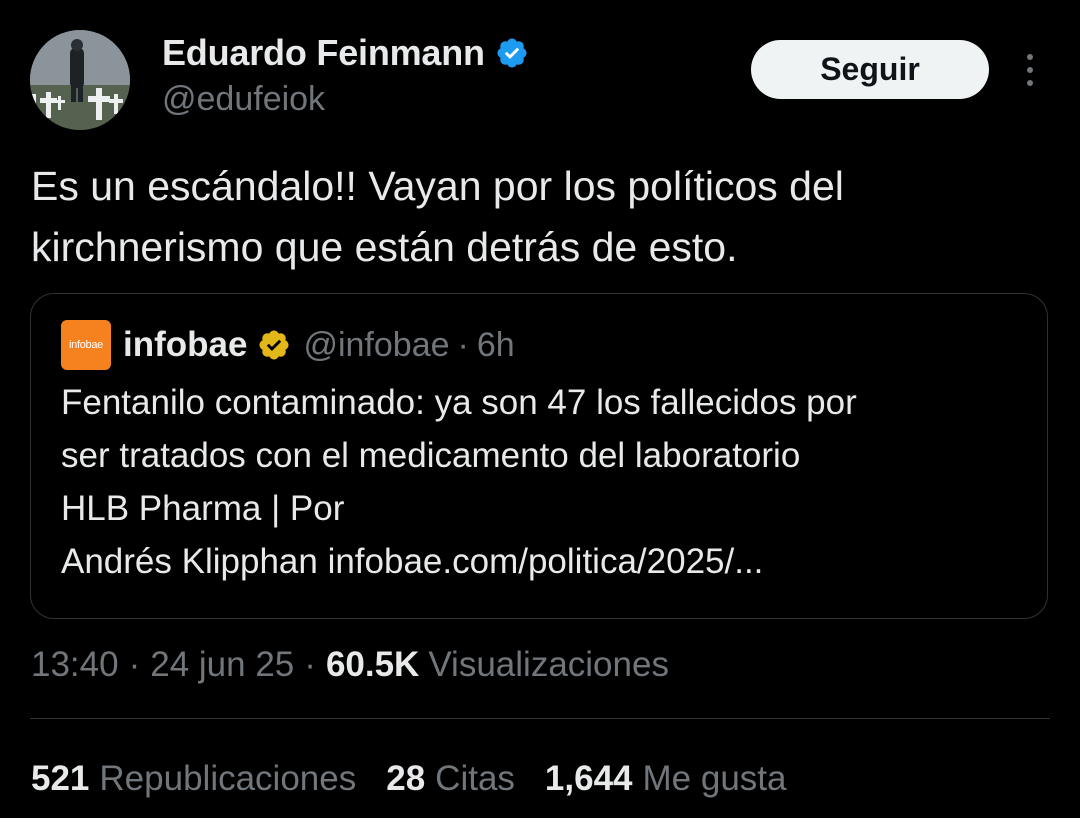  I want to click on views-count: 60.5K, so click(372, 664).